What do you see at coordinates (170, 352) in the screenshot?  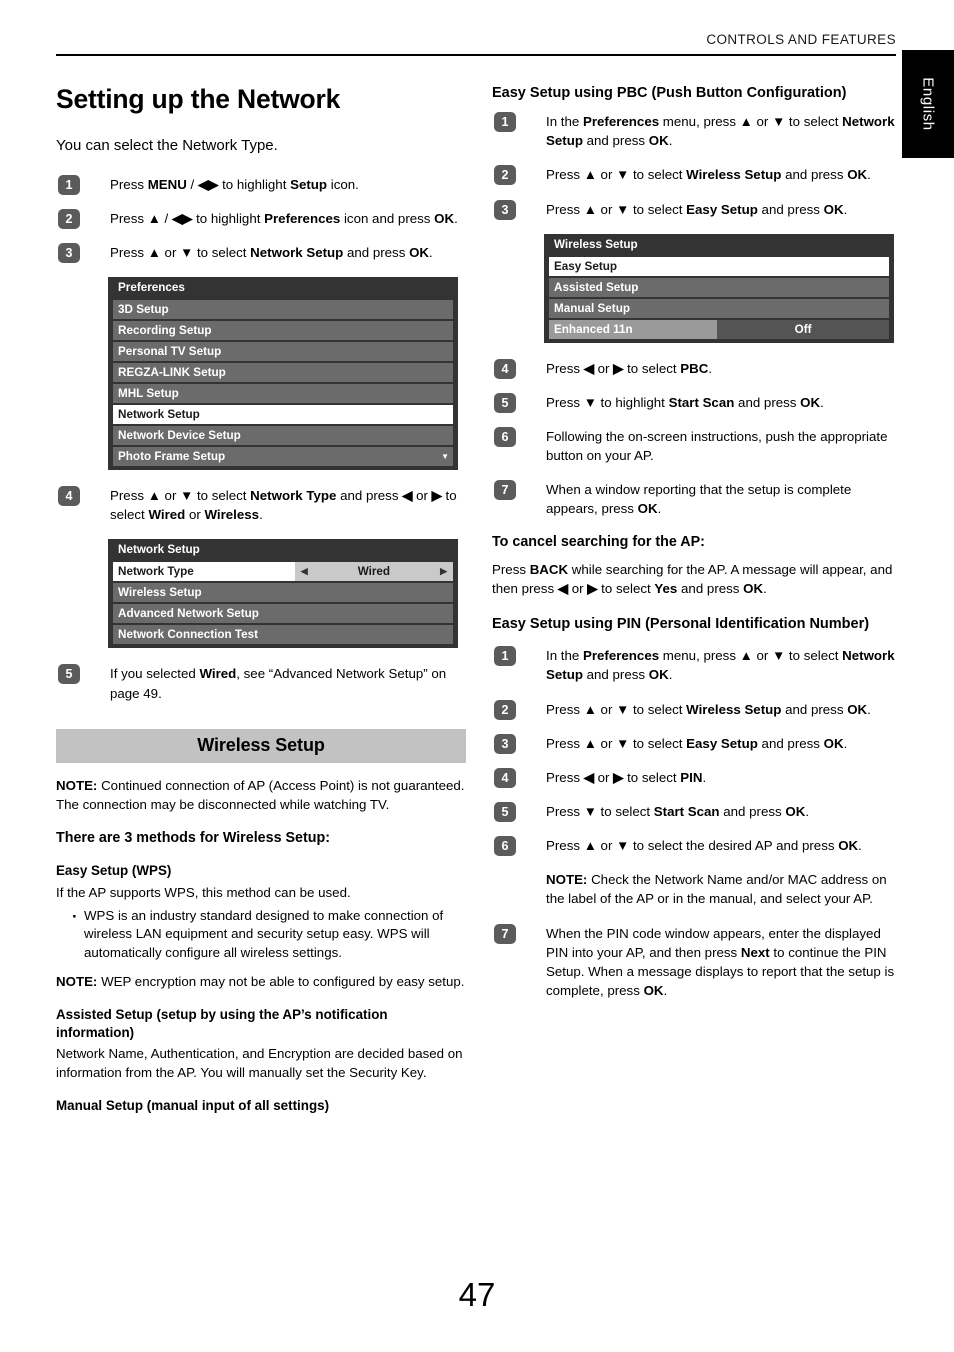 I see `osd-menu-row-label: Personal TV Setup` at bounding box center [170, 352].